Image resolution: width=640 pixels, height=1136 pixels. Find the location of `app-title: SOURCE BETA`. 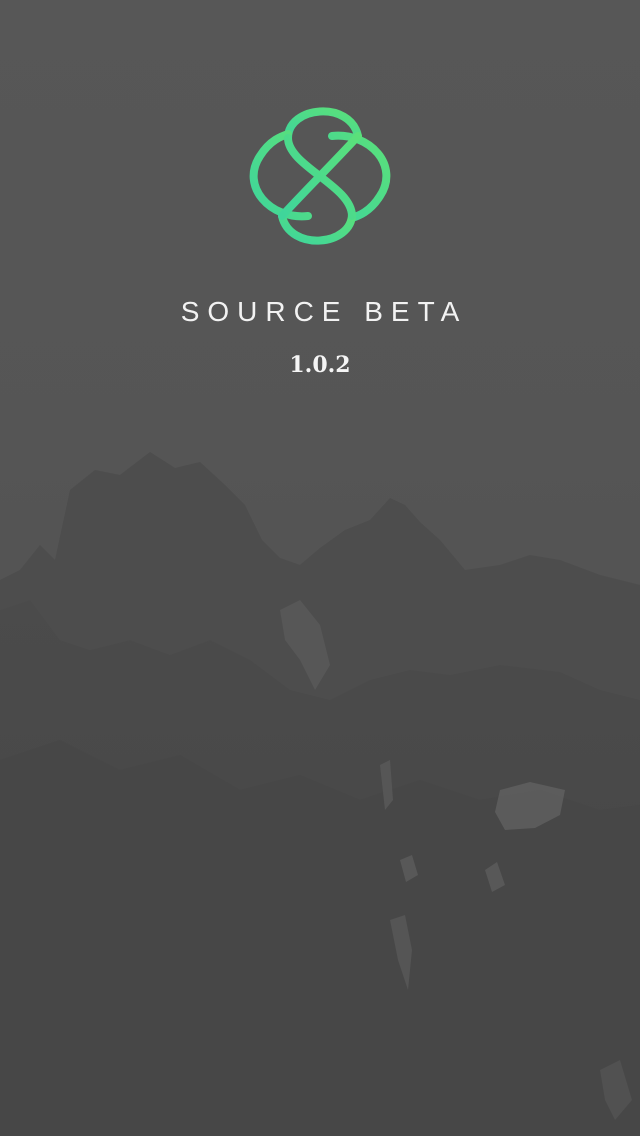

app-title: SOURCE BETA is located at coordinates (324, 311).